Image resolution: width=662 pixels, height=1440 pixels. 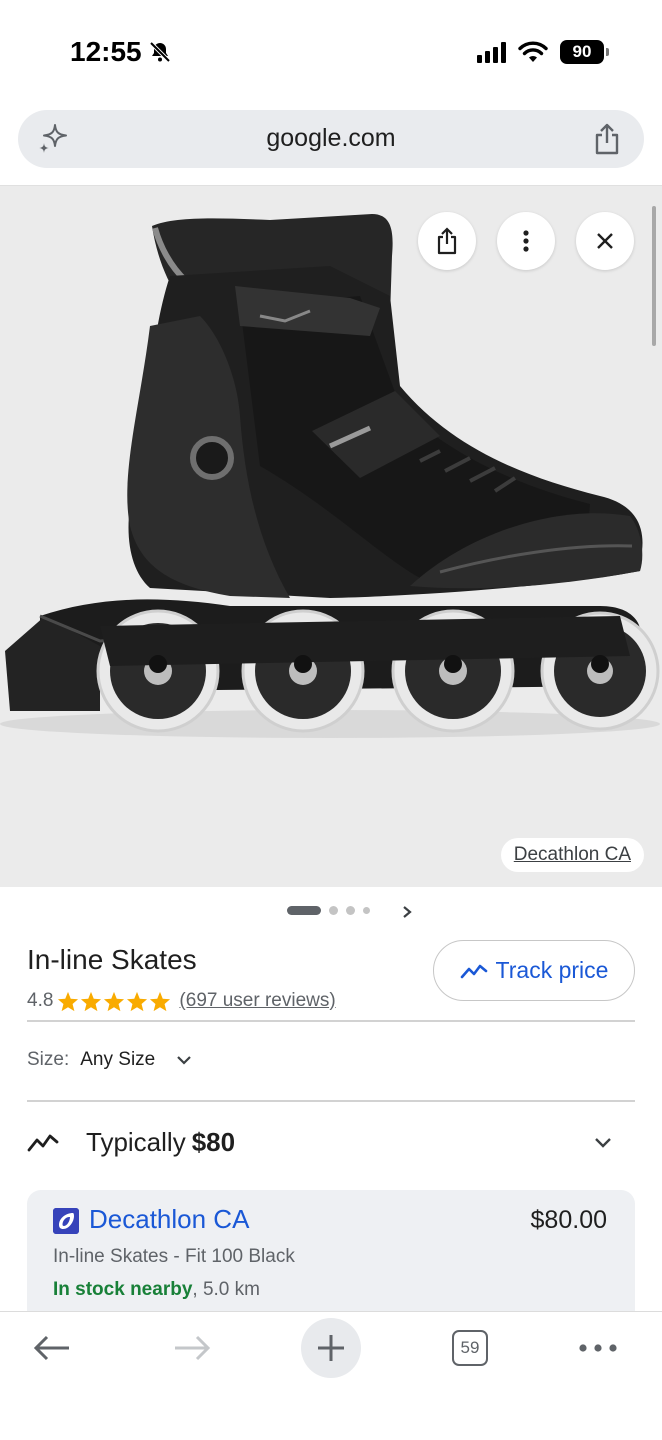 I want to click on browser-toolbar: 59, so click(x=331, y=1375).